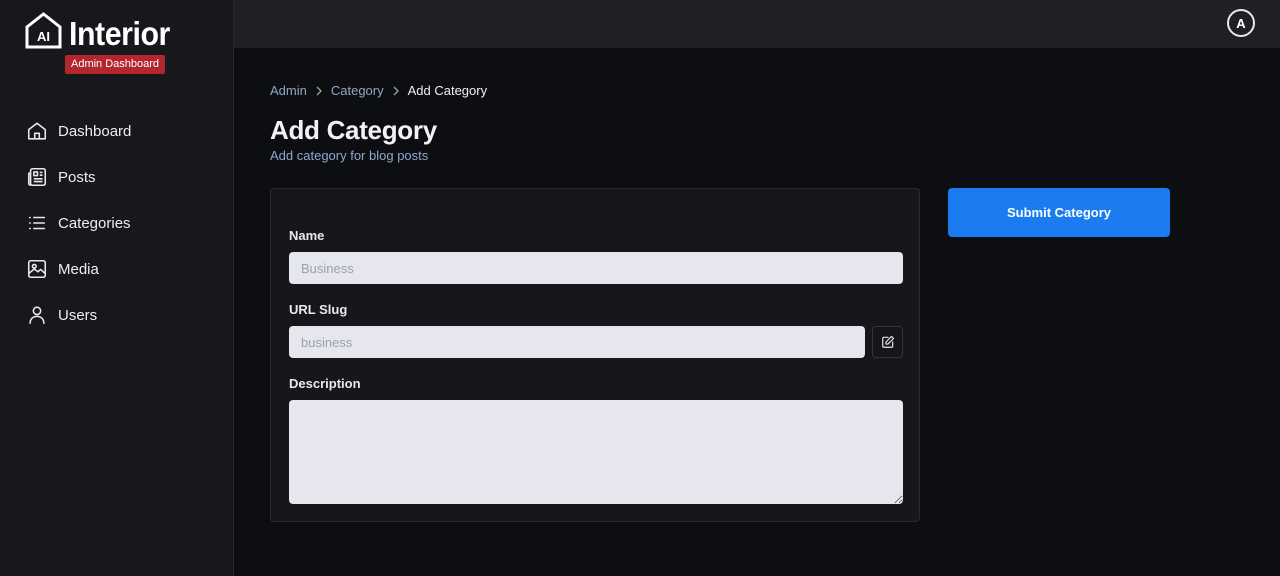  What do you see at coordinates (115, 64) in the screenshot?
I see `admin-badge: Admin Dashboard` at bounding box center [115, 64].